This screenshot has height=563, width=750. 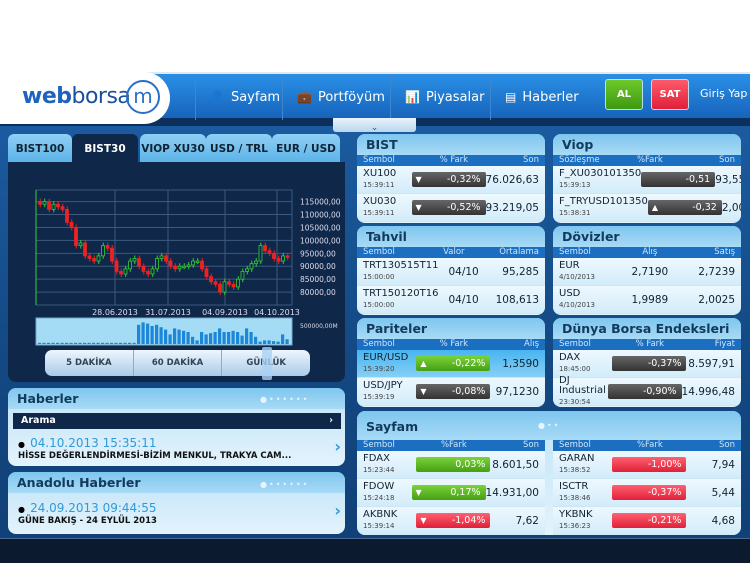 I want to click on mid-value: 04/10, so click(x=463, y=271).